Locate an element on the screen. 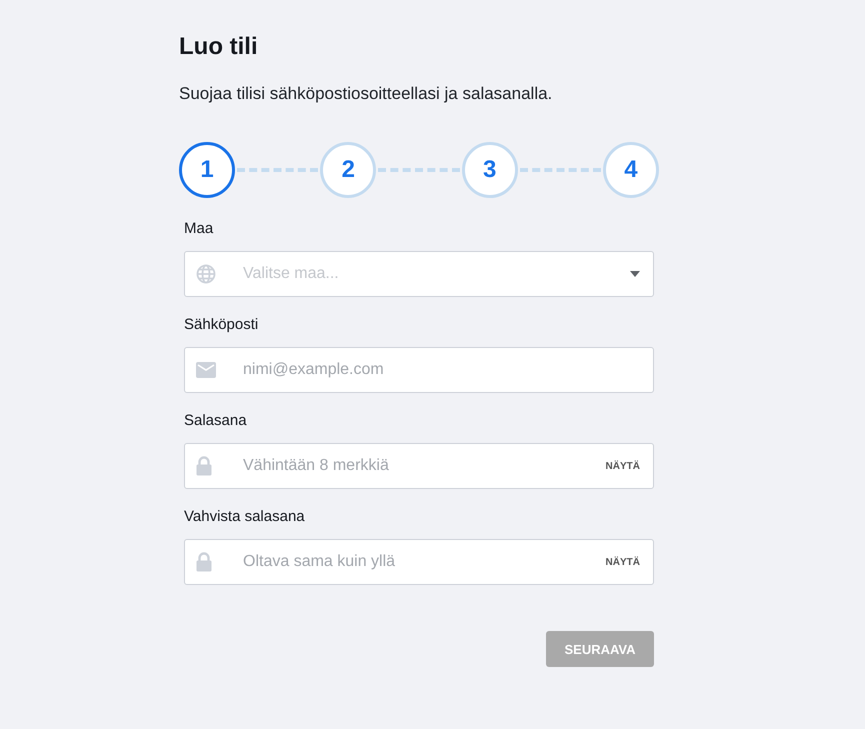 The width and height of the screenshot is (865, 729). field-label: Vahvista salasana is located at coordinates (245, 517).